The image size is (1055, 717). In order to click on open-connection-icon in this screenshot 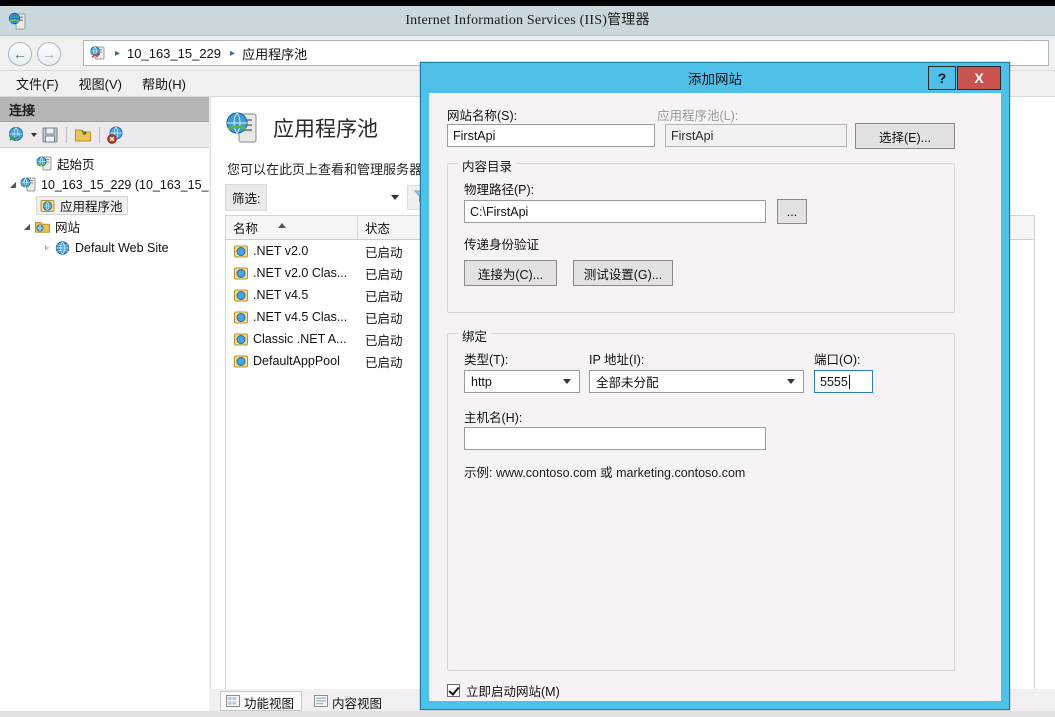, I will do `click(83, 135)`.